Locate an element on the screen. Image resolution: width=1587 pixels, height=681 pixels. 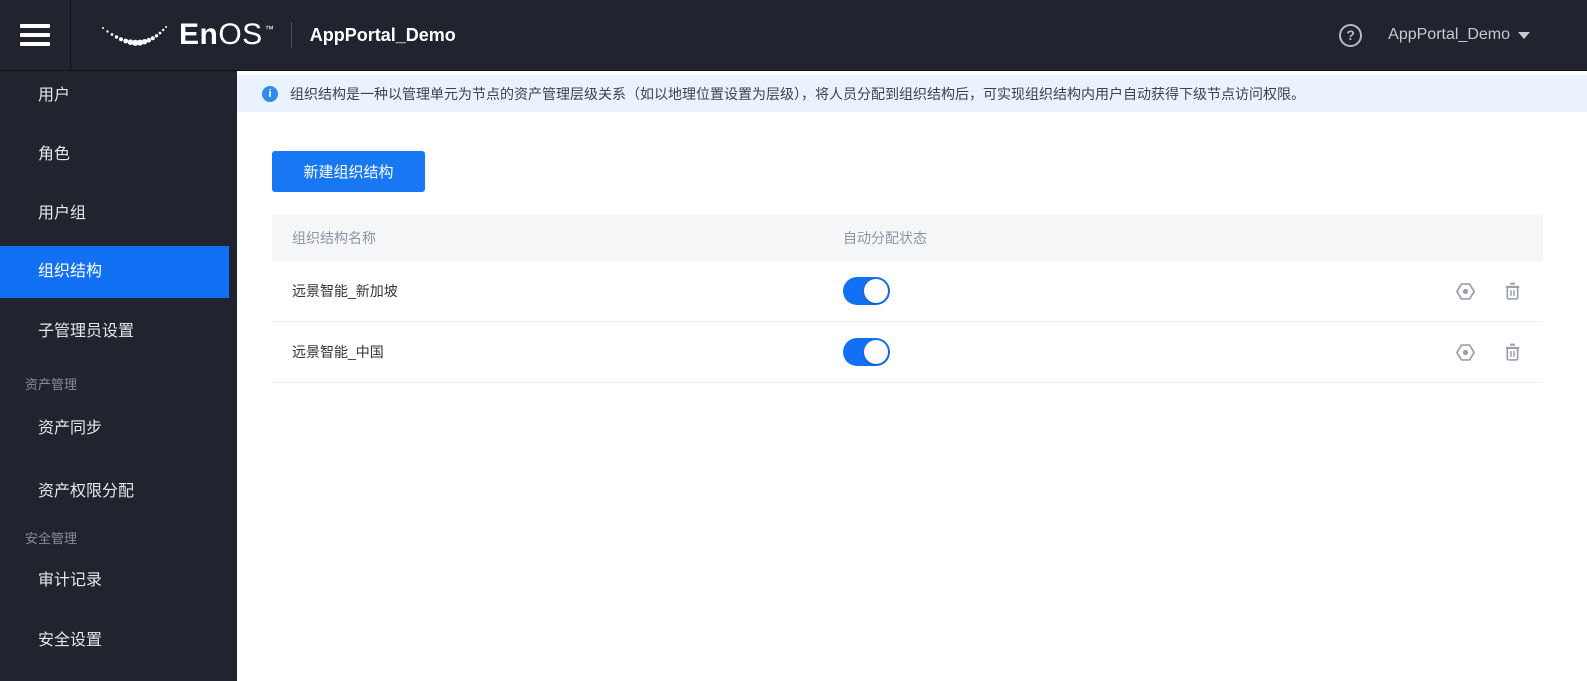
sidebar-item-users: 用户 is located at coordinates (114, 96).